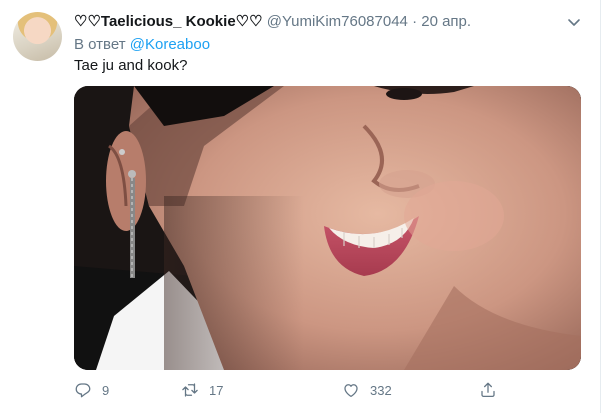 This screenshot has width=601, height=413. What do you see at coordinates (131, 65) in the screenshot?
I see `tweet-text: Tae ju and kook?` at bounding box center [131, 65].